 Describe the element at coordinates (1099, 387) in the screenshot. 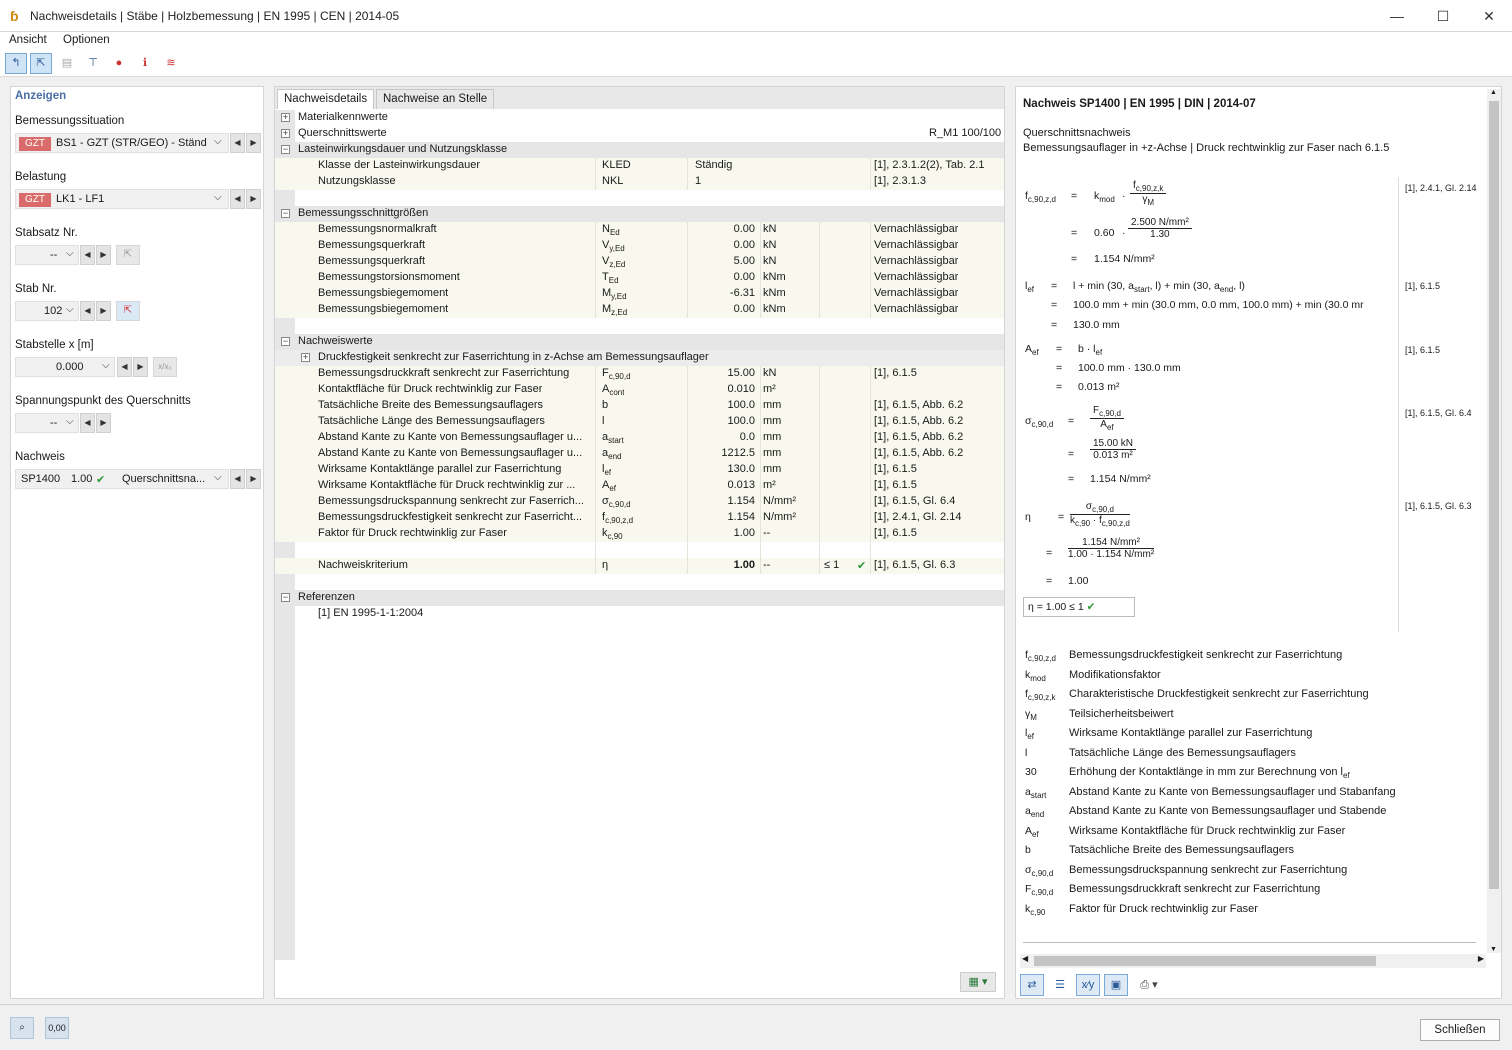

I see `eq-aef-l3: 0.013 m²` at that location.